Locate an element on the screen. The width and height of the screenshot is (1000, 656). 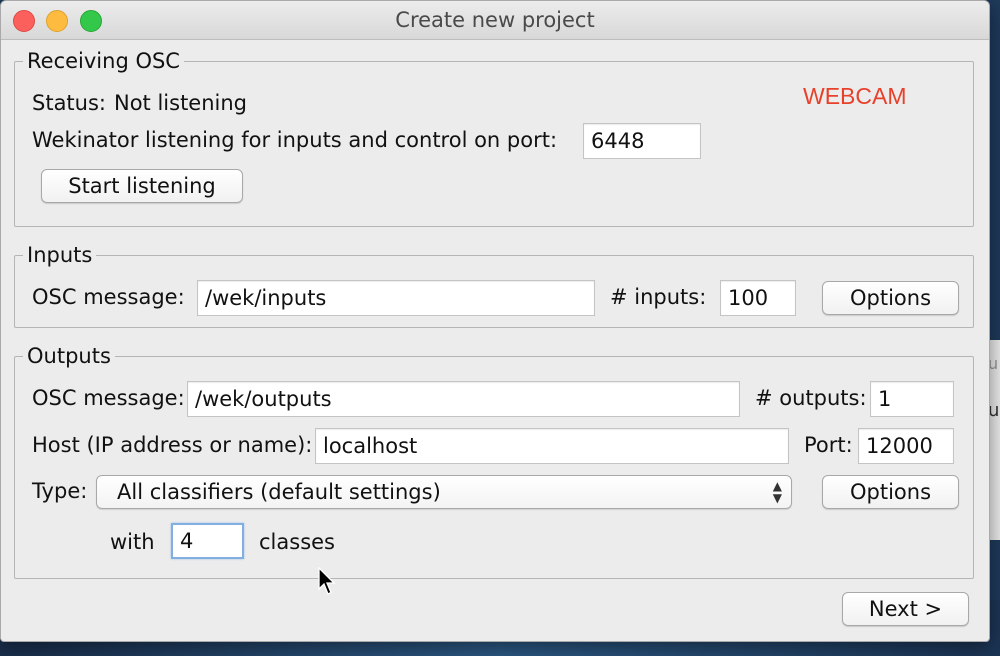
model-type-select: All classifiers (default settings) ▲ ▼ is located at coordinates (444, 492).